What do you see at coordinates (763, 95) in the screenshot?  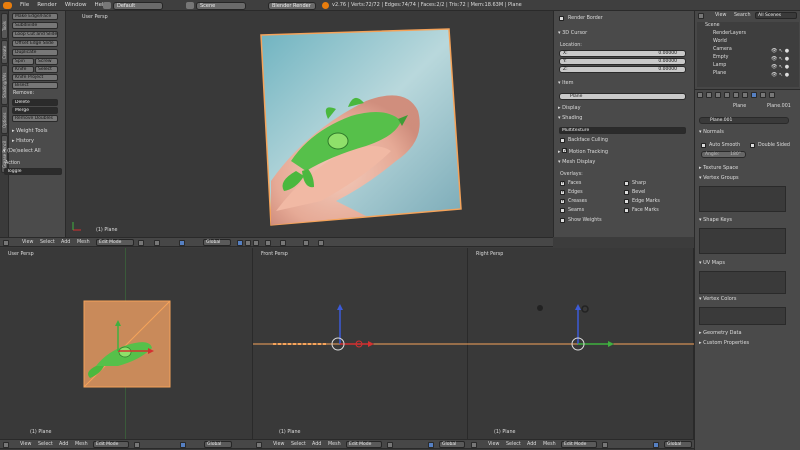 I see `material-tab-icon` at bounding box center [763, 95].